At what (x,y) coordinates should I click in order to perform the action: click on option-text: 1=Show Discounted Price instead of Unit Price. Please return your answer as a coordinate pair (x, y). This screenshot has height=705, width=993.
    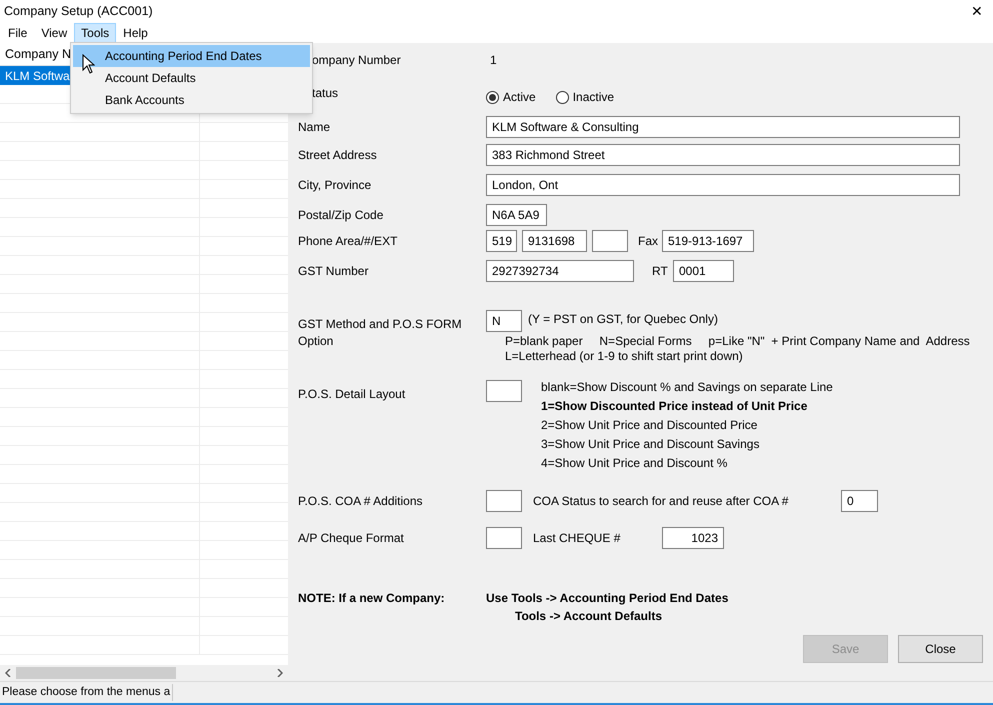
    Looking at the image, I should click on (674, 406).